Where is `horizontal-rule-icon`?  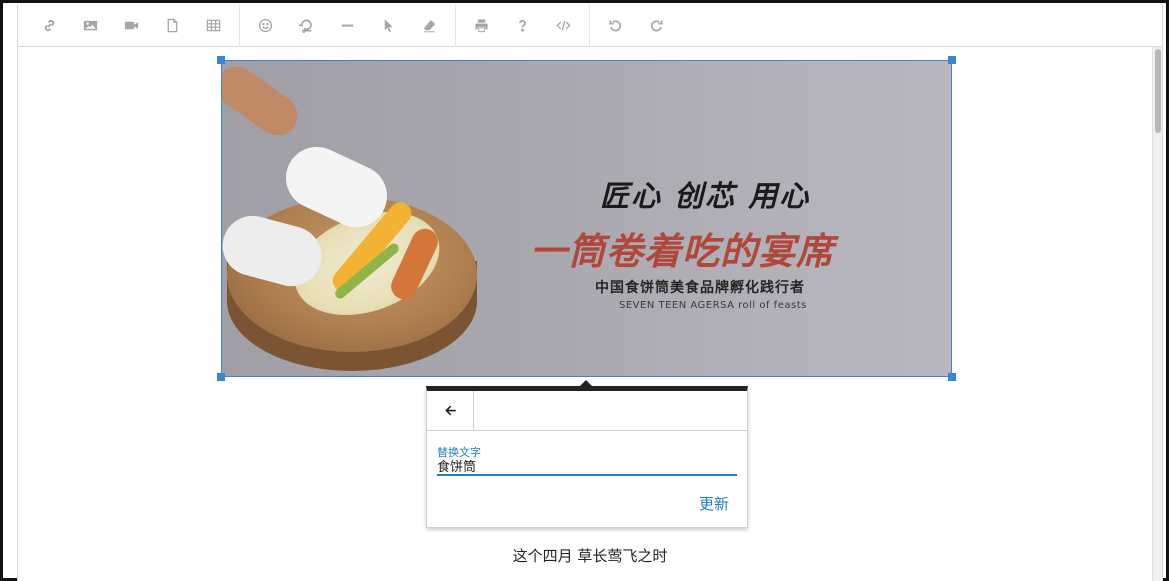
horizontal-rule-icon is located at coordinates (347, 25).